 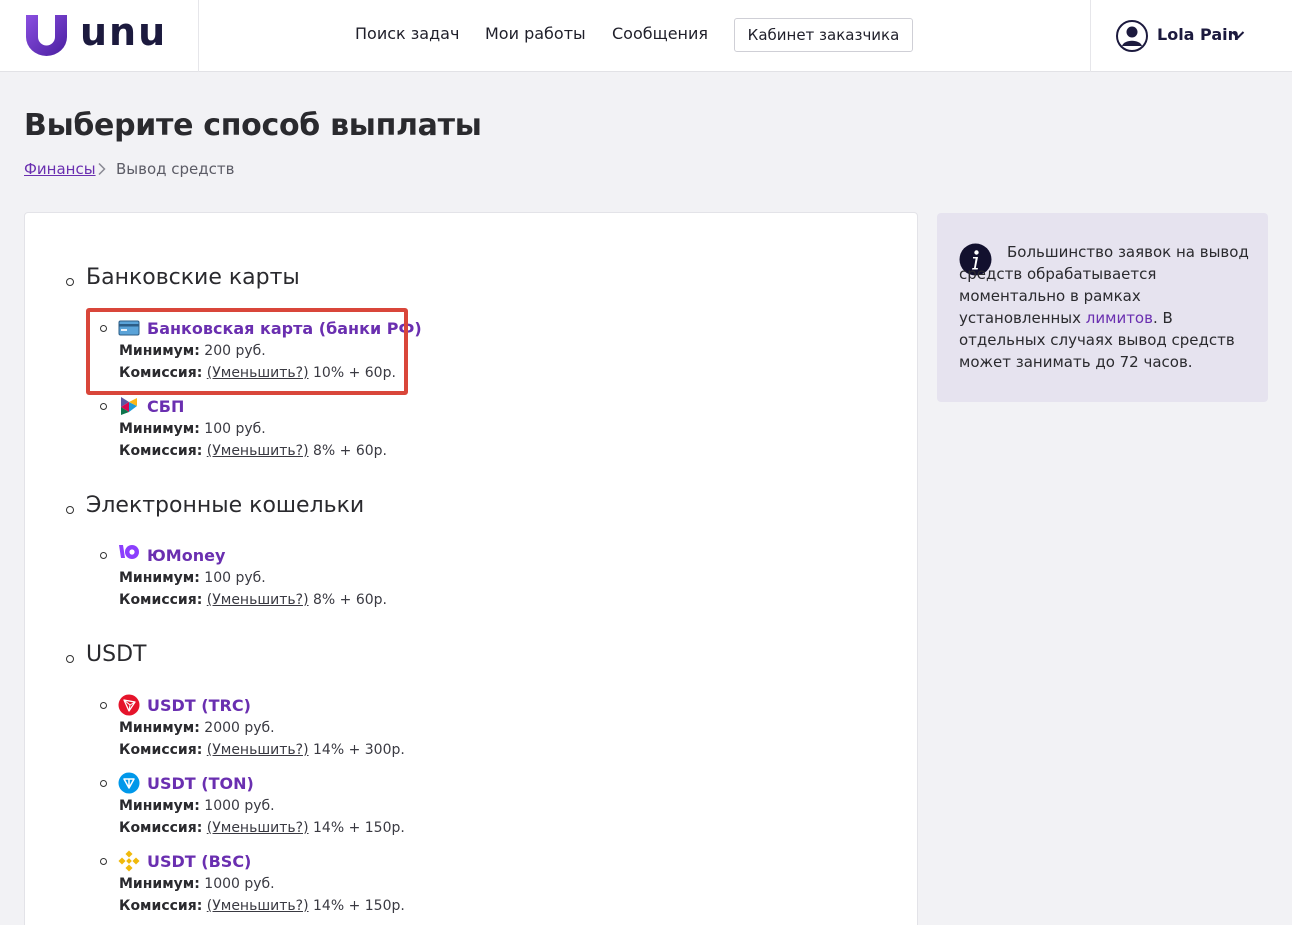 I want to click on nav-find-tasks: Поиск задач, so click(x=407, y=33).